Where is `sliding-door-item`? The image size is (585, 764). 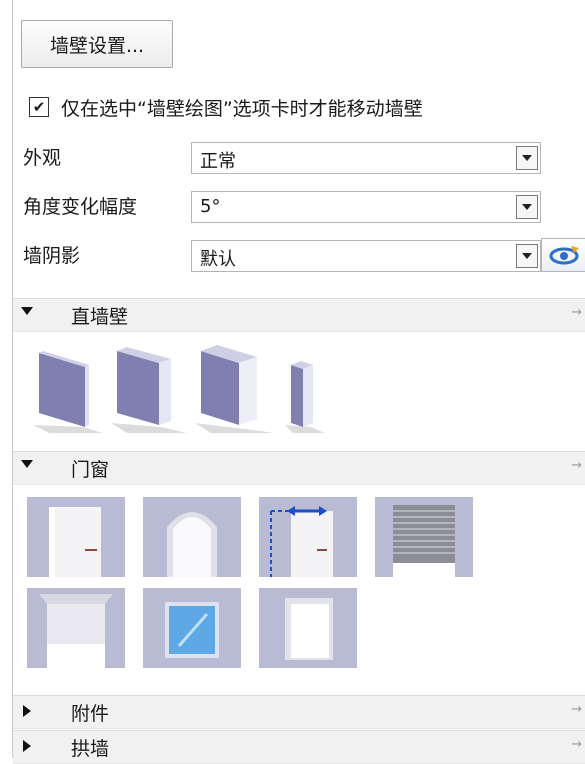
sliding-door-item is located at coordinates (308, 537).